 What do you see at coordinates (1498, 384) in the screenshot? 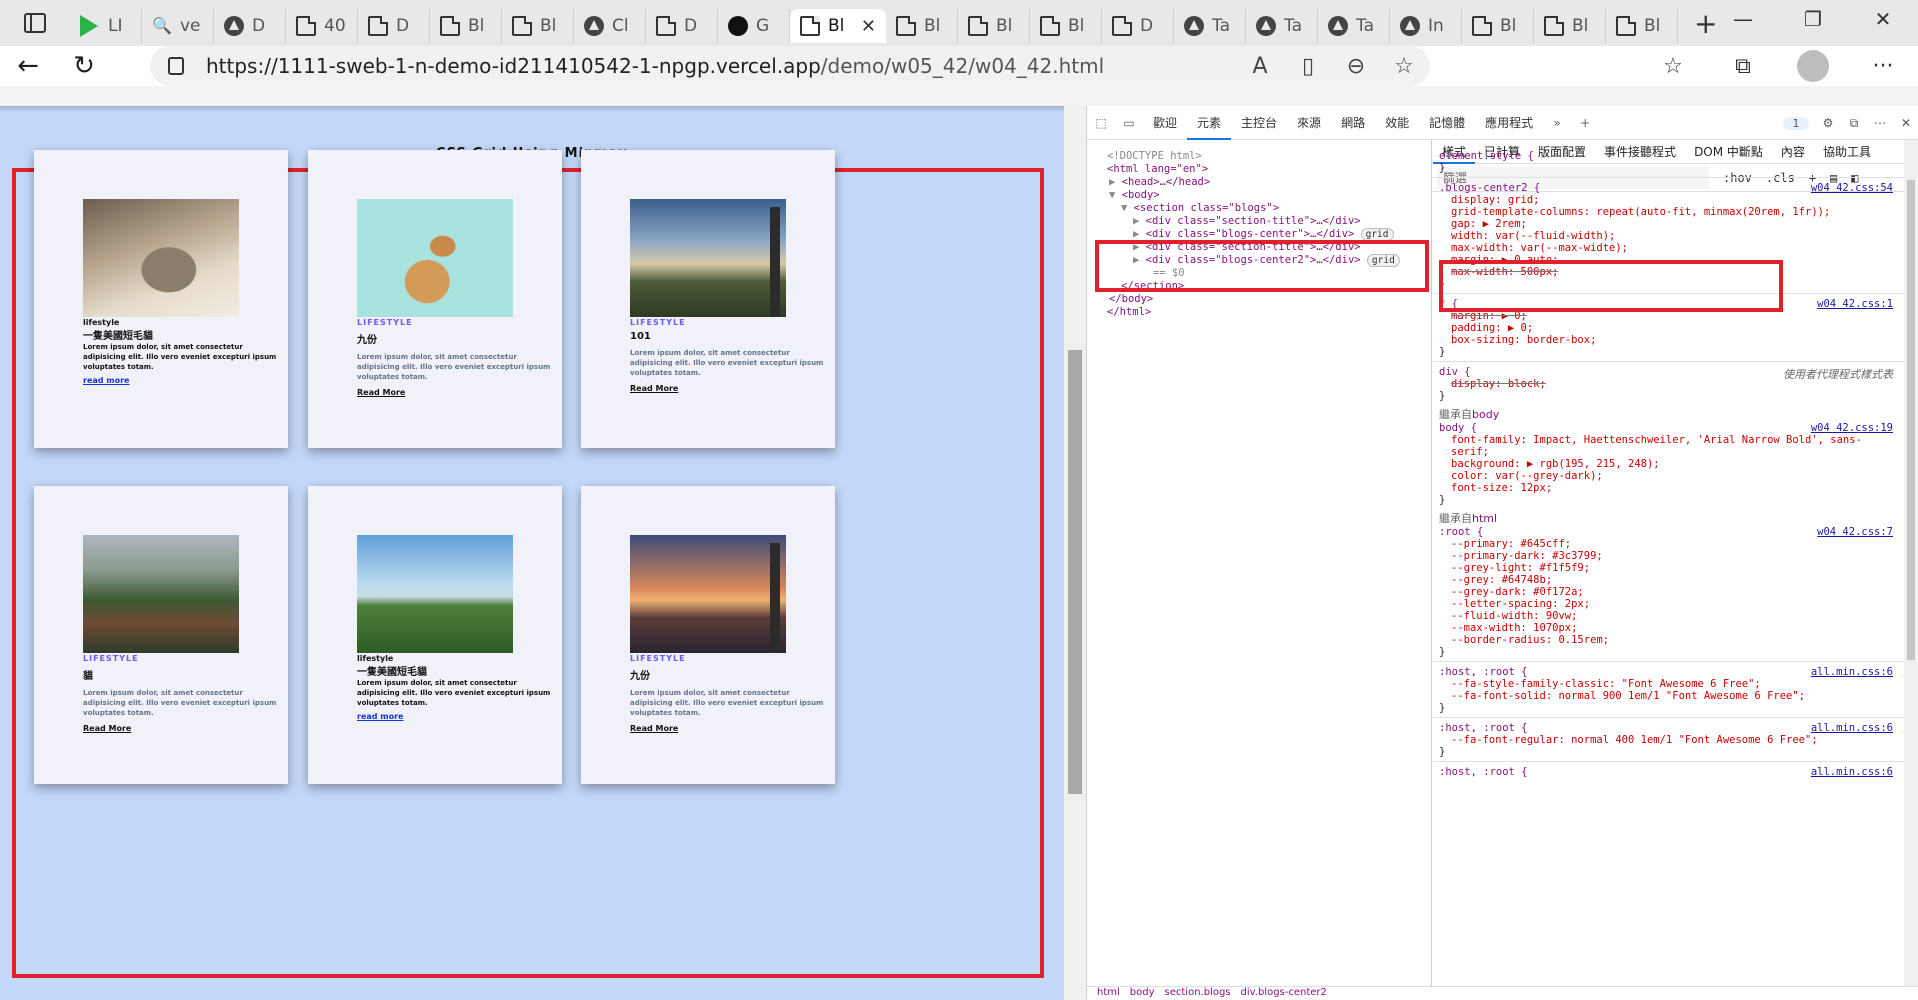
I see `style-property: display: block;` at bounding box center [1498, 384].